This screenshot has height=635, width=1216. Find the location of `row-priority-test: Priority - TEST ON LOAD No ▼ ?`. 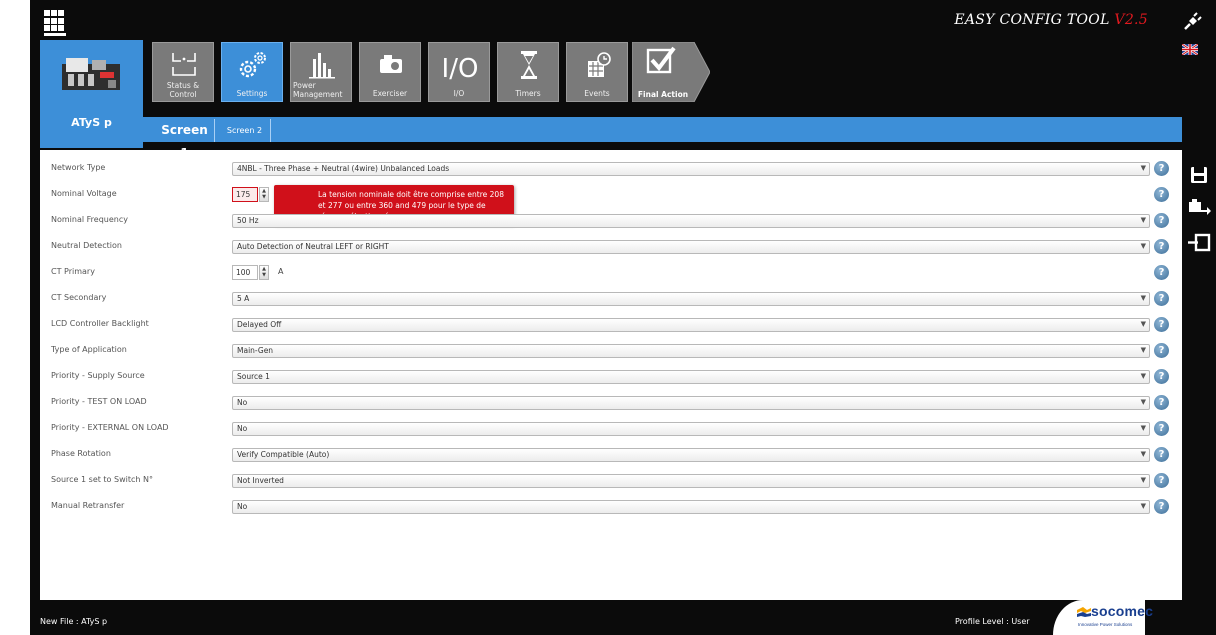

row-priority-test: Priority - TEST ON LOAD No ▼ ? is located at coordinates (611, 403).